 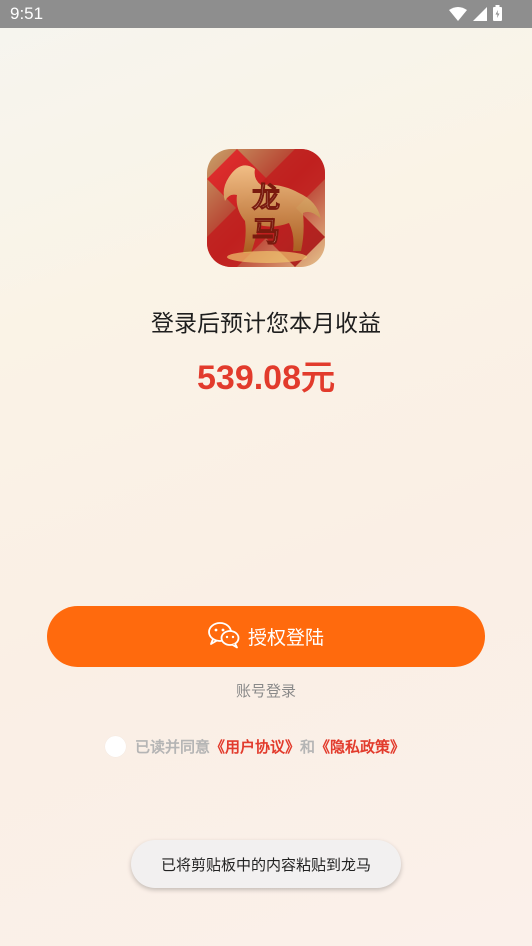 What do you see at coordinates (266, 690) in the screenshot?
I see `account-login-link: 账号登录` at bounding box center [266, 690].